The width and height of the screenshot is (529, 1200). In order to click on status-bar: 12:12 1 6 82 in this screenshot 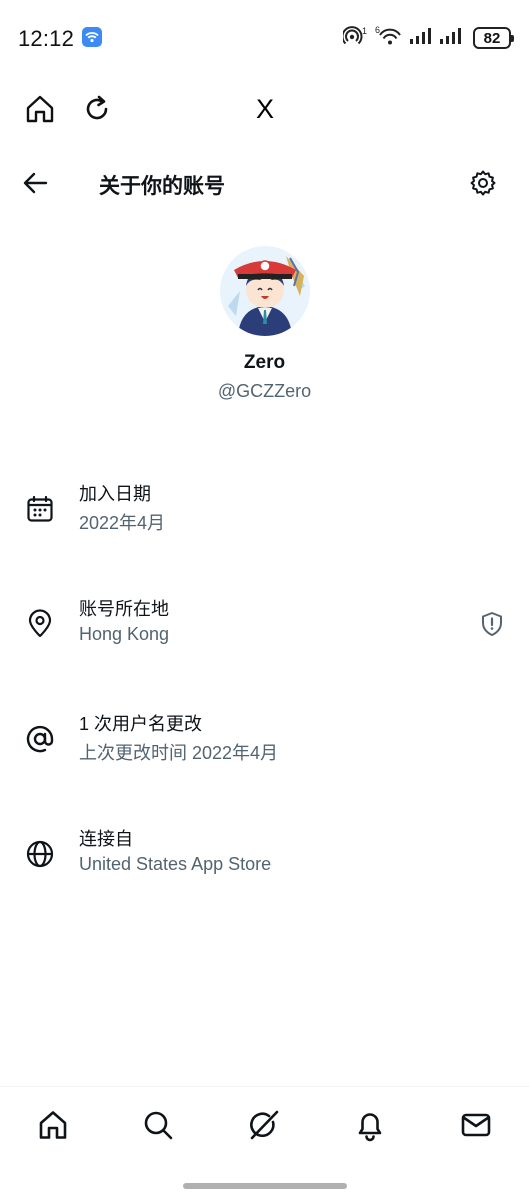, I will do `click(264, 39)`.